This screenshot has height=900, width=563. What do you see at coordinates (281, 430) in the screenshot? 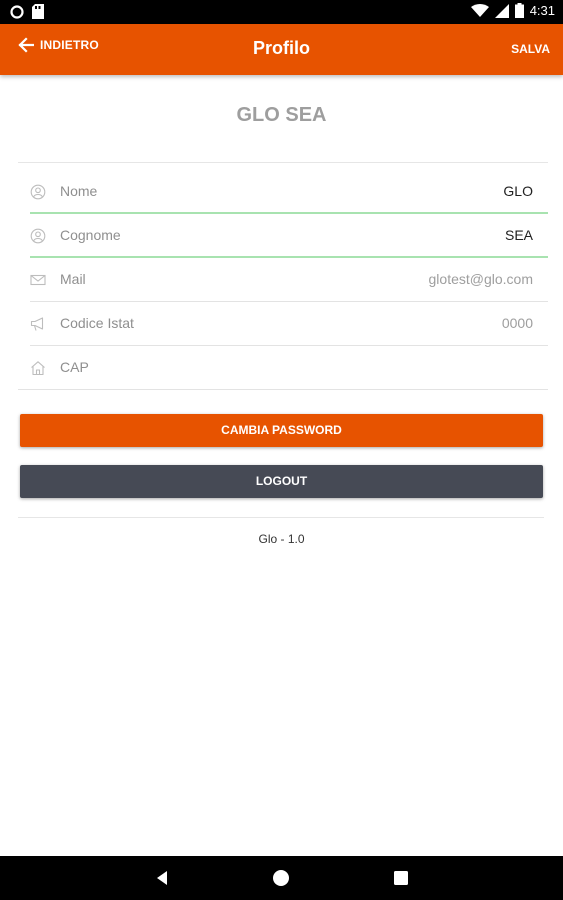
I see `change-password-button: CAMBIA PASSWORD` at bounding box center [281, 430].